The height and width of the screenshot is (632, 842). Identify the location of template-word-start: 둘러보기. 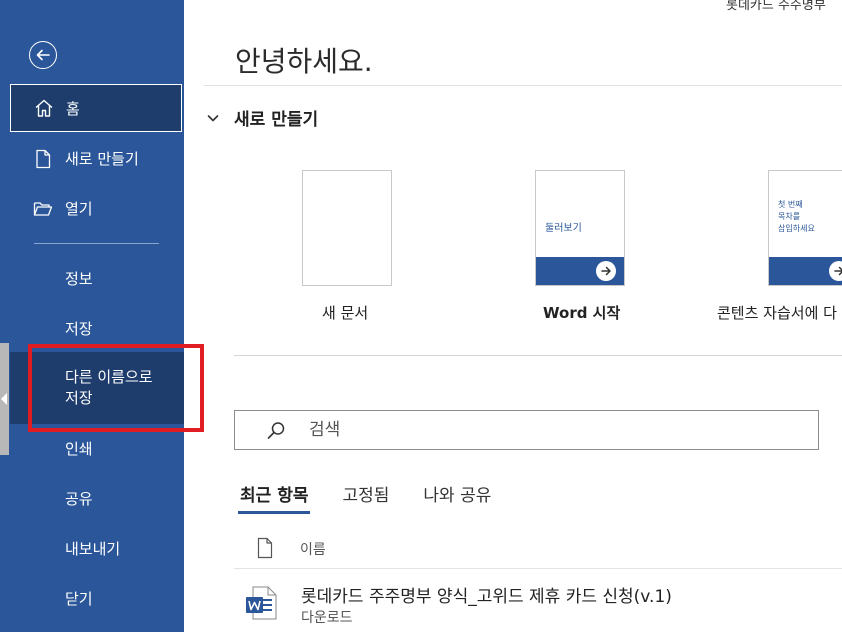
(580, 228).